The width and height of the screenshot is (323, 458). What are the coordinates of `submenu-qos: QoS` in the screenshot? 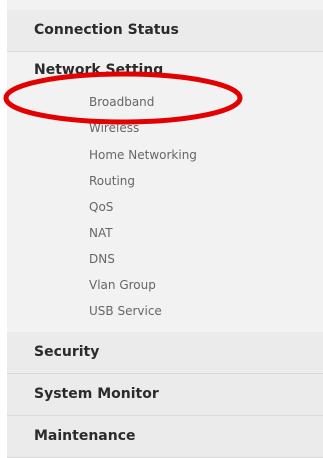 It's located at (101, 207).